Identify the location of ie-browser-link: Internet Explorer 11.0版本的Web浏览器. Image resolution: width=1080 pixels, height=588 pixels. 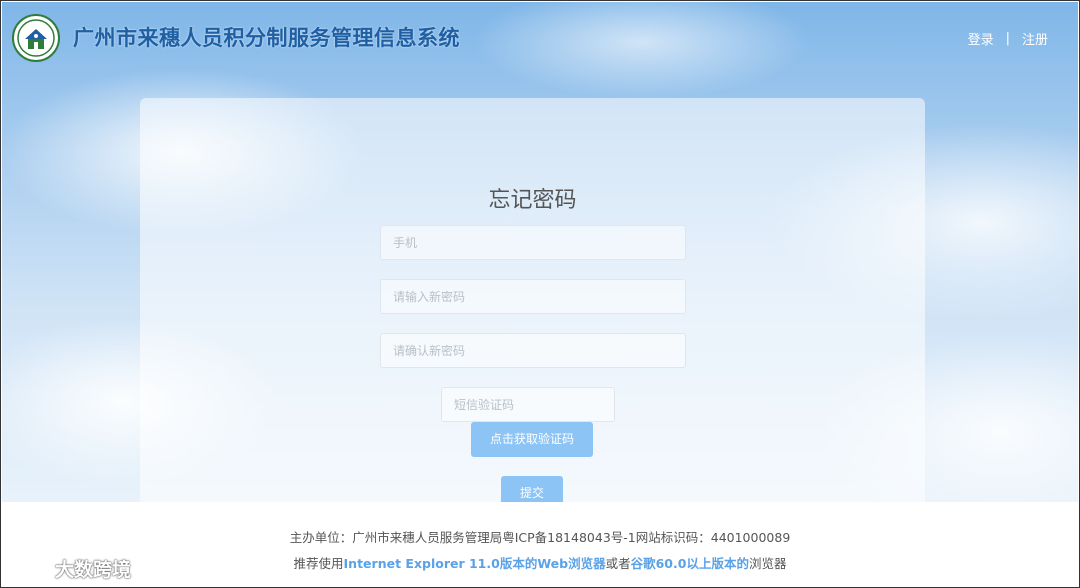
(475, 563).